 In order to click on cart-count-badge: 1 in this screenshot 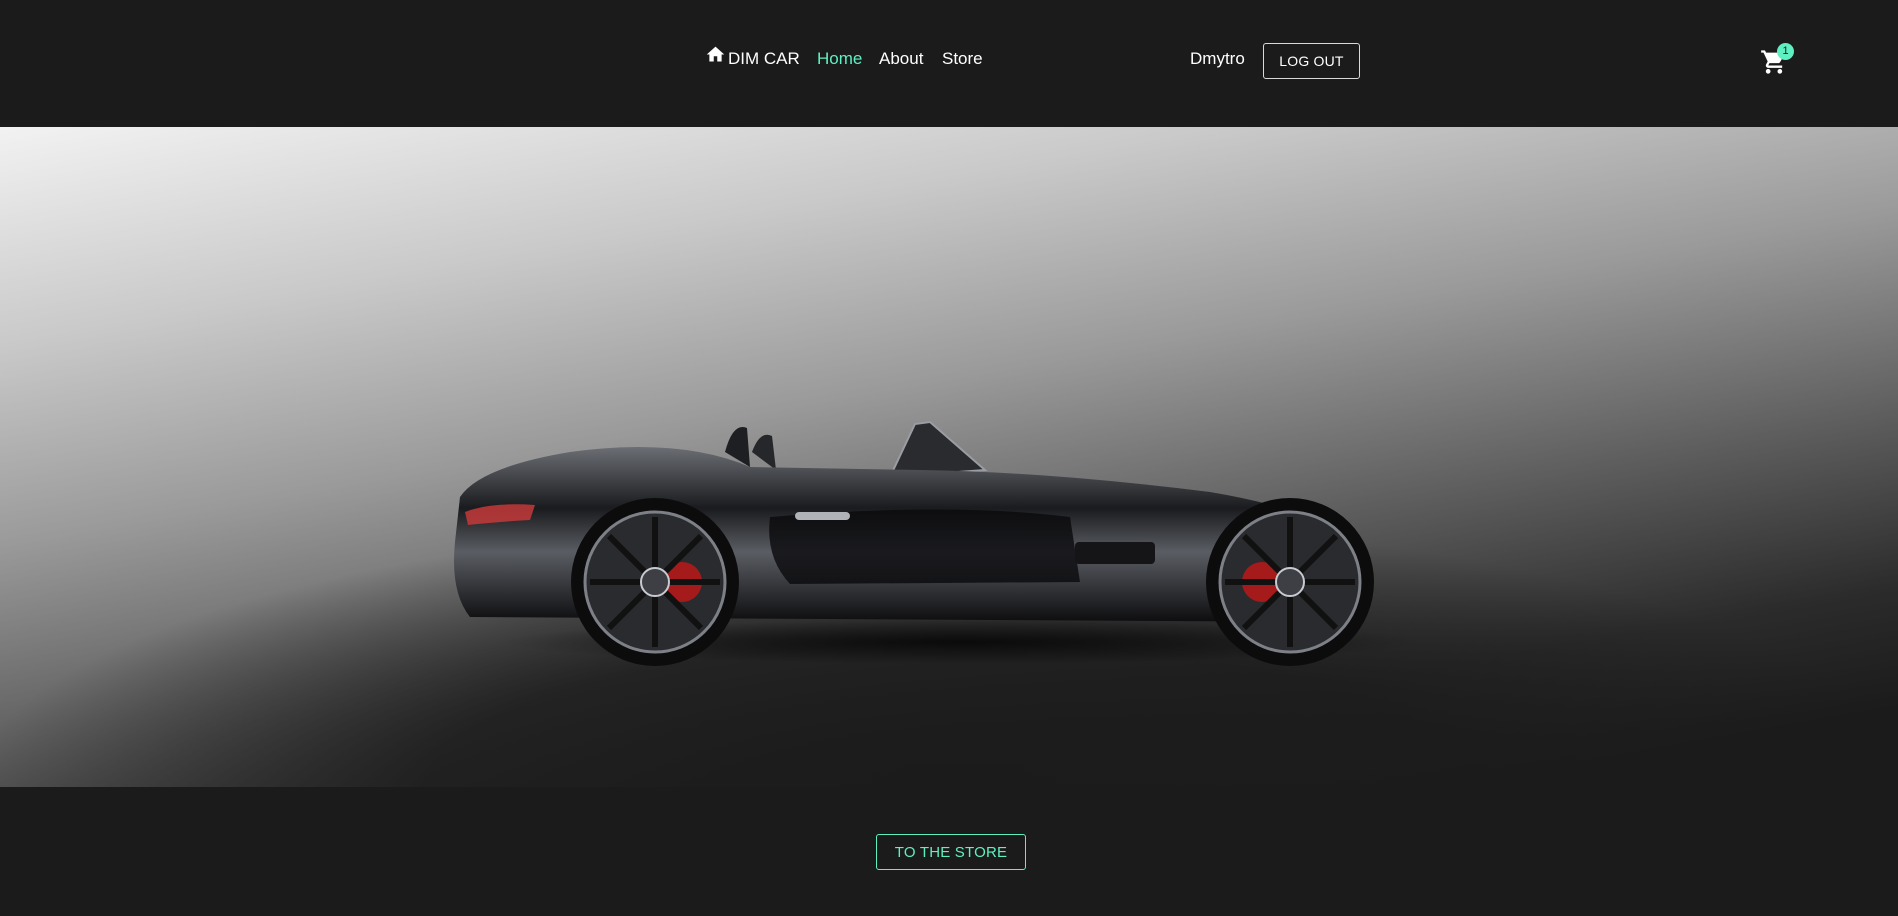, I will do `click(1785, 51)`.